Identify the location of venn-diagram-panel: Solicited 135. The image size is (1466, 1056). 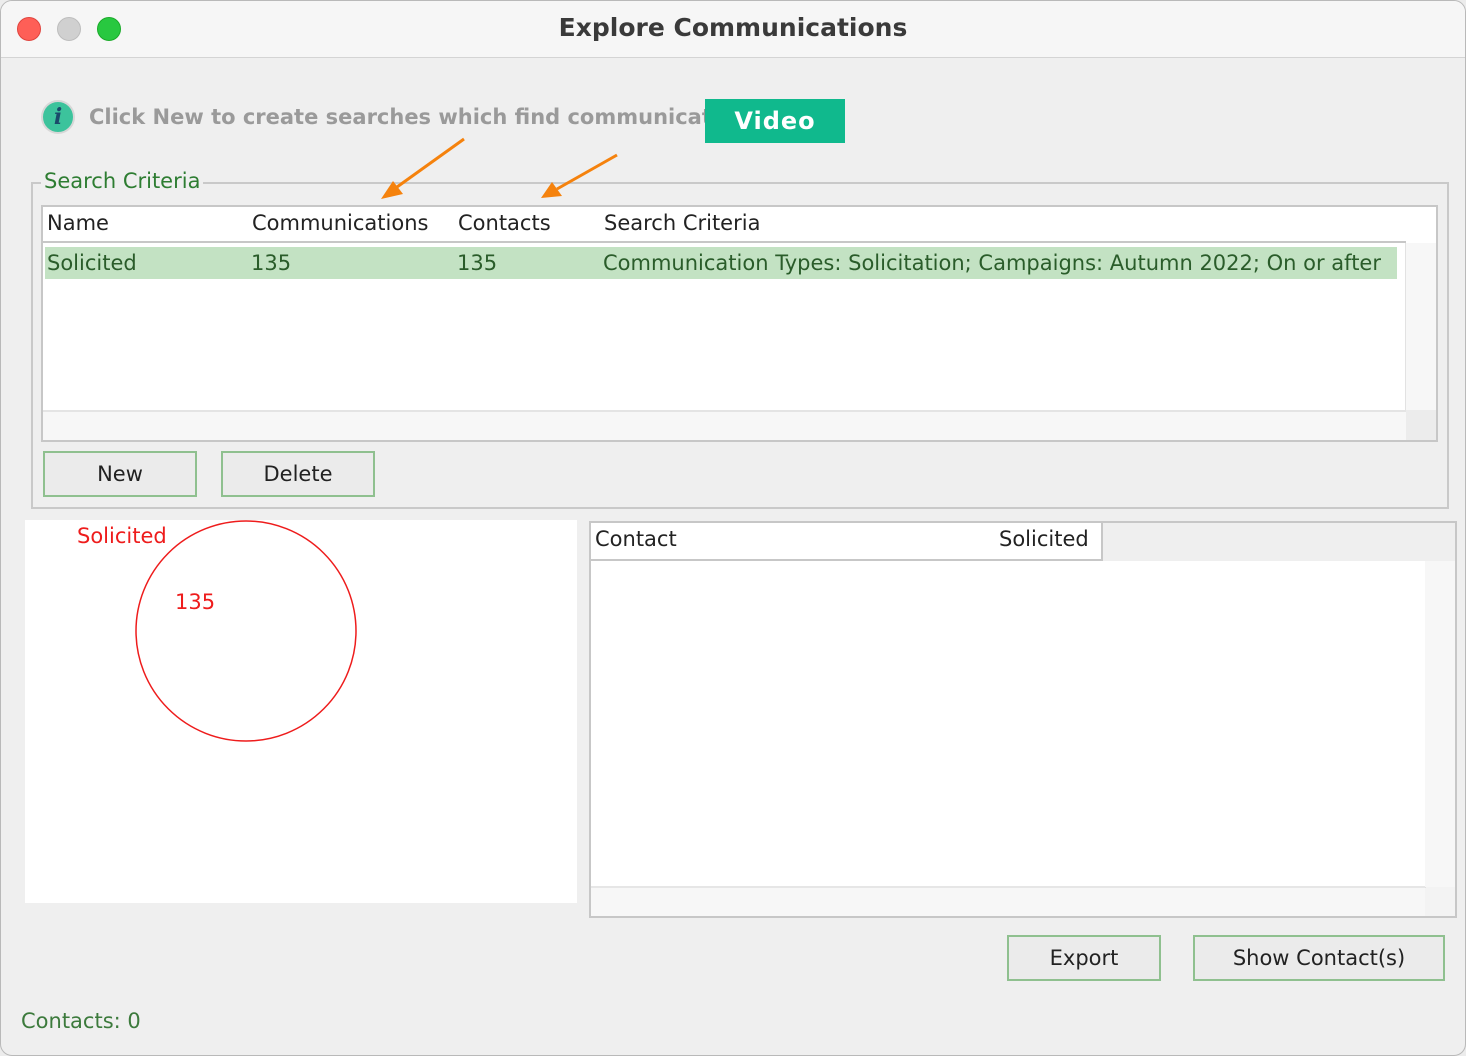
(301, 711).